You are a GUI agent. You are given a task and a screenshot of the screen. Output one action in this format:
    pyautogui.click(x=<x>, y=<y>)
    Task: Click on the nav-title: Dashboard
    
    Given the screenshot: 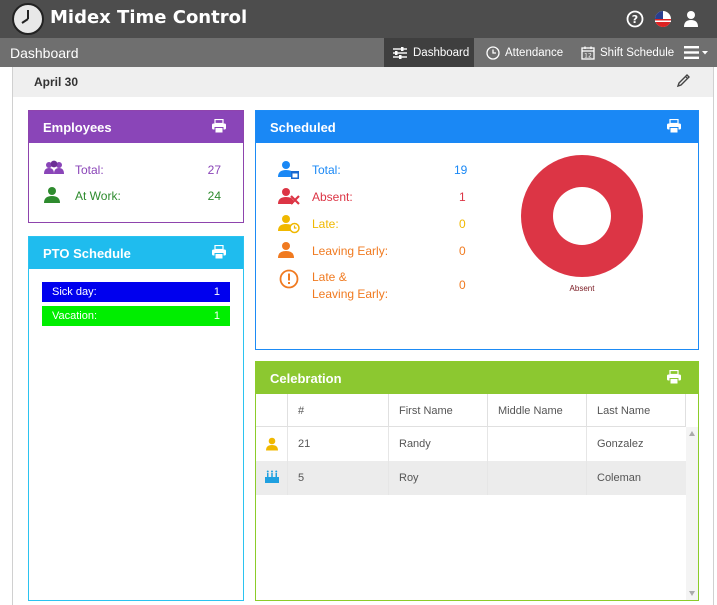 What is the action you would take?
    pyautogui.click(x=44, y=53)
    